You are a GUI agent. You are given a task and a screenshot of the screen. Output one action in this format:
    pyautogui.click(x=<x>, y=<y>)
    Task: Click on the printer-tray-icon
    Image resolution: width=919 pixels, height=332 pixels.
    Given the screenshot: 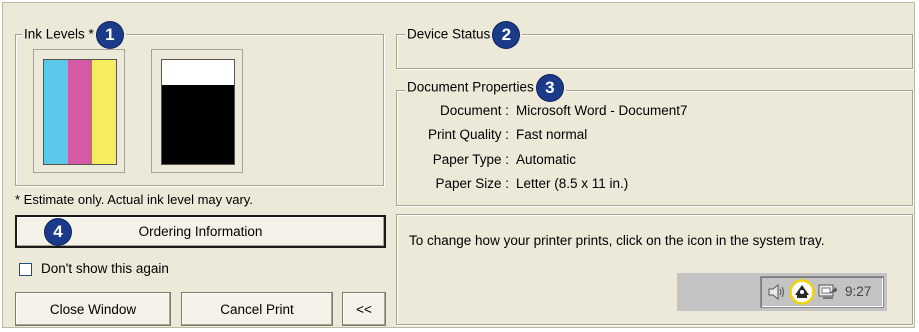 What is the action you would take?
    pyautogui.click(x=802, y=292)
    